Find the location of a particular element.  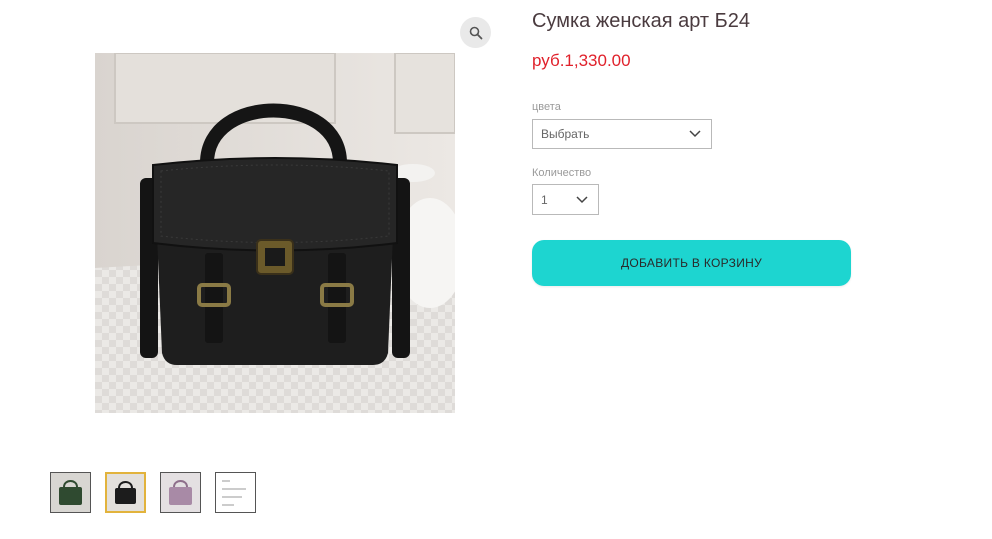

product-title: Сумка женская арт Б24 is located at coordinates (641, 21).